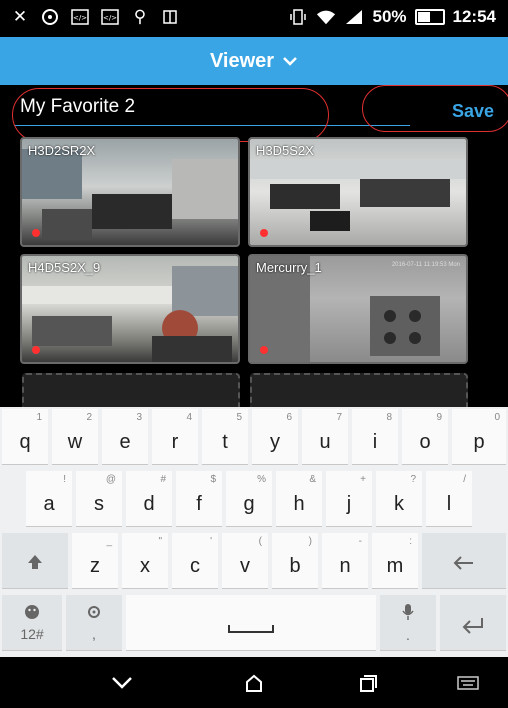  I want to click on key-s: @ s, so click(99, 499).